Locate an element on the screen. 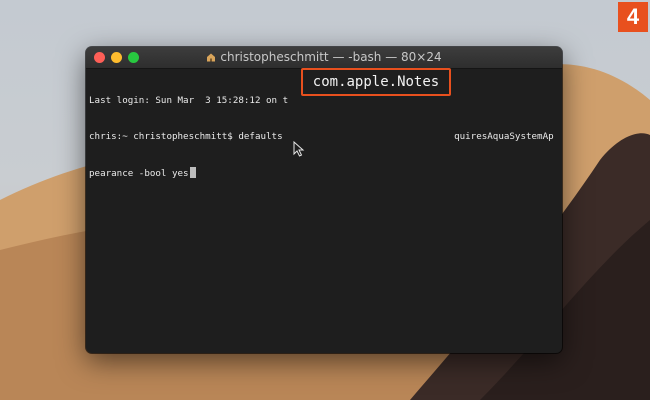  home-folder-icon is located at coordinates (211, 57).